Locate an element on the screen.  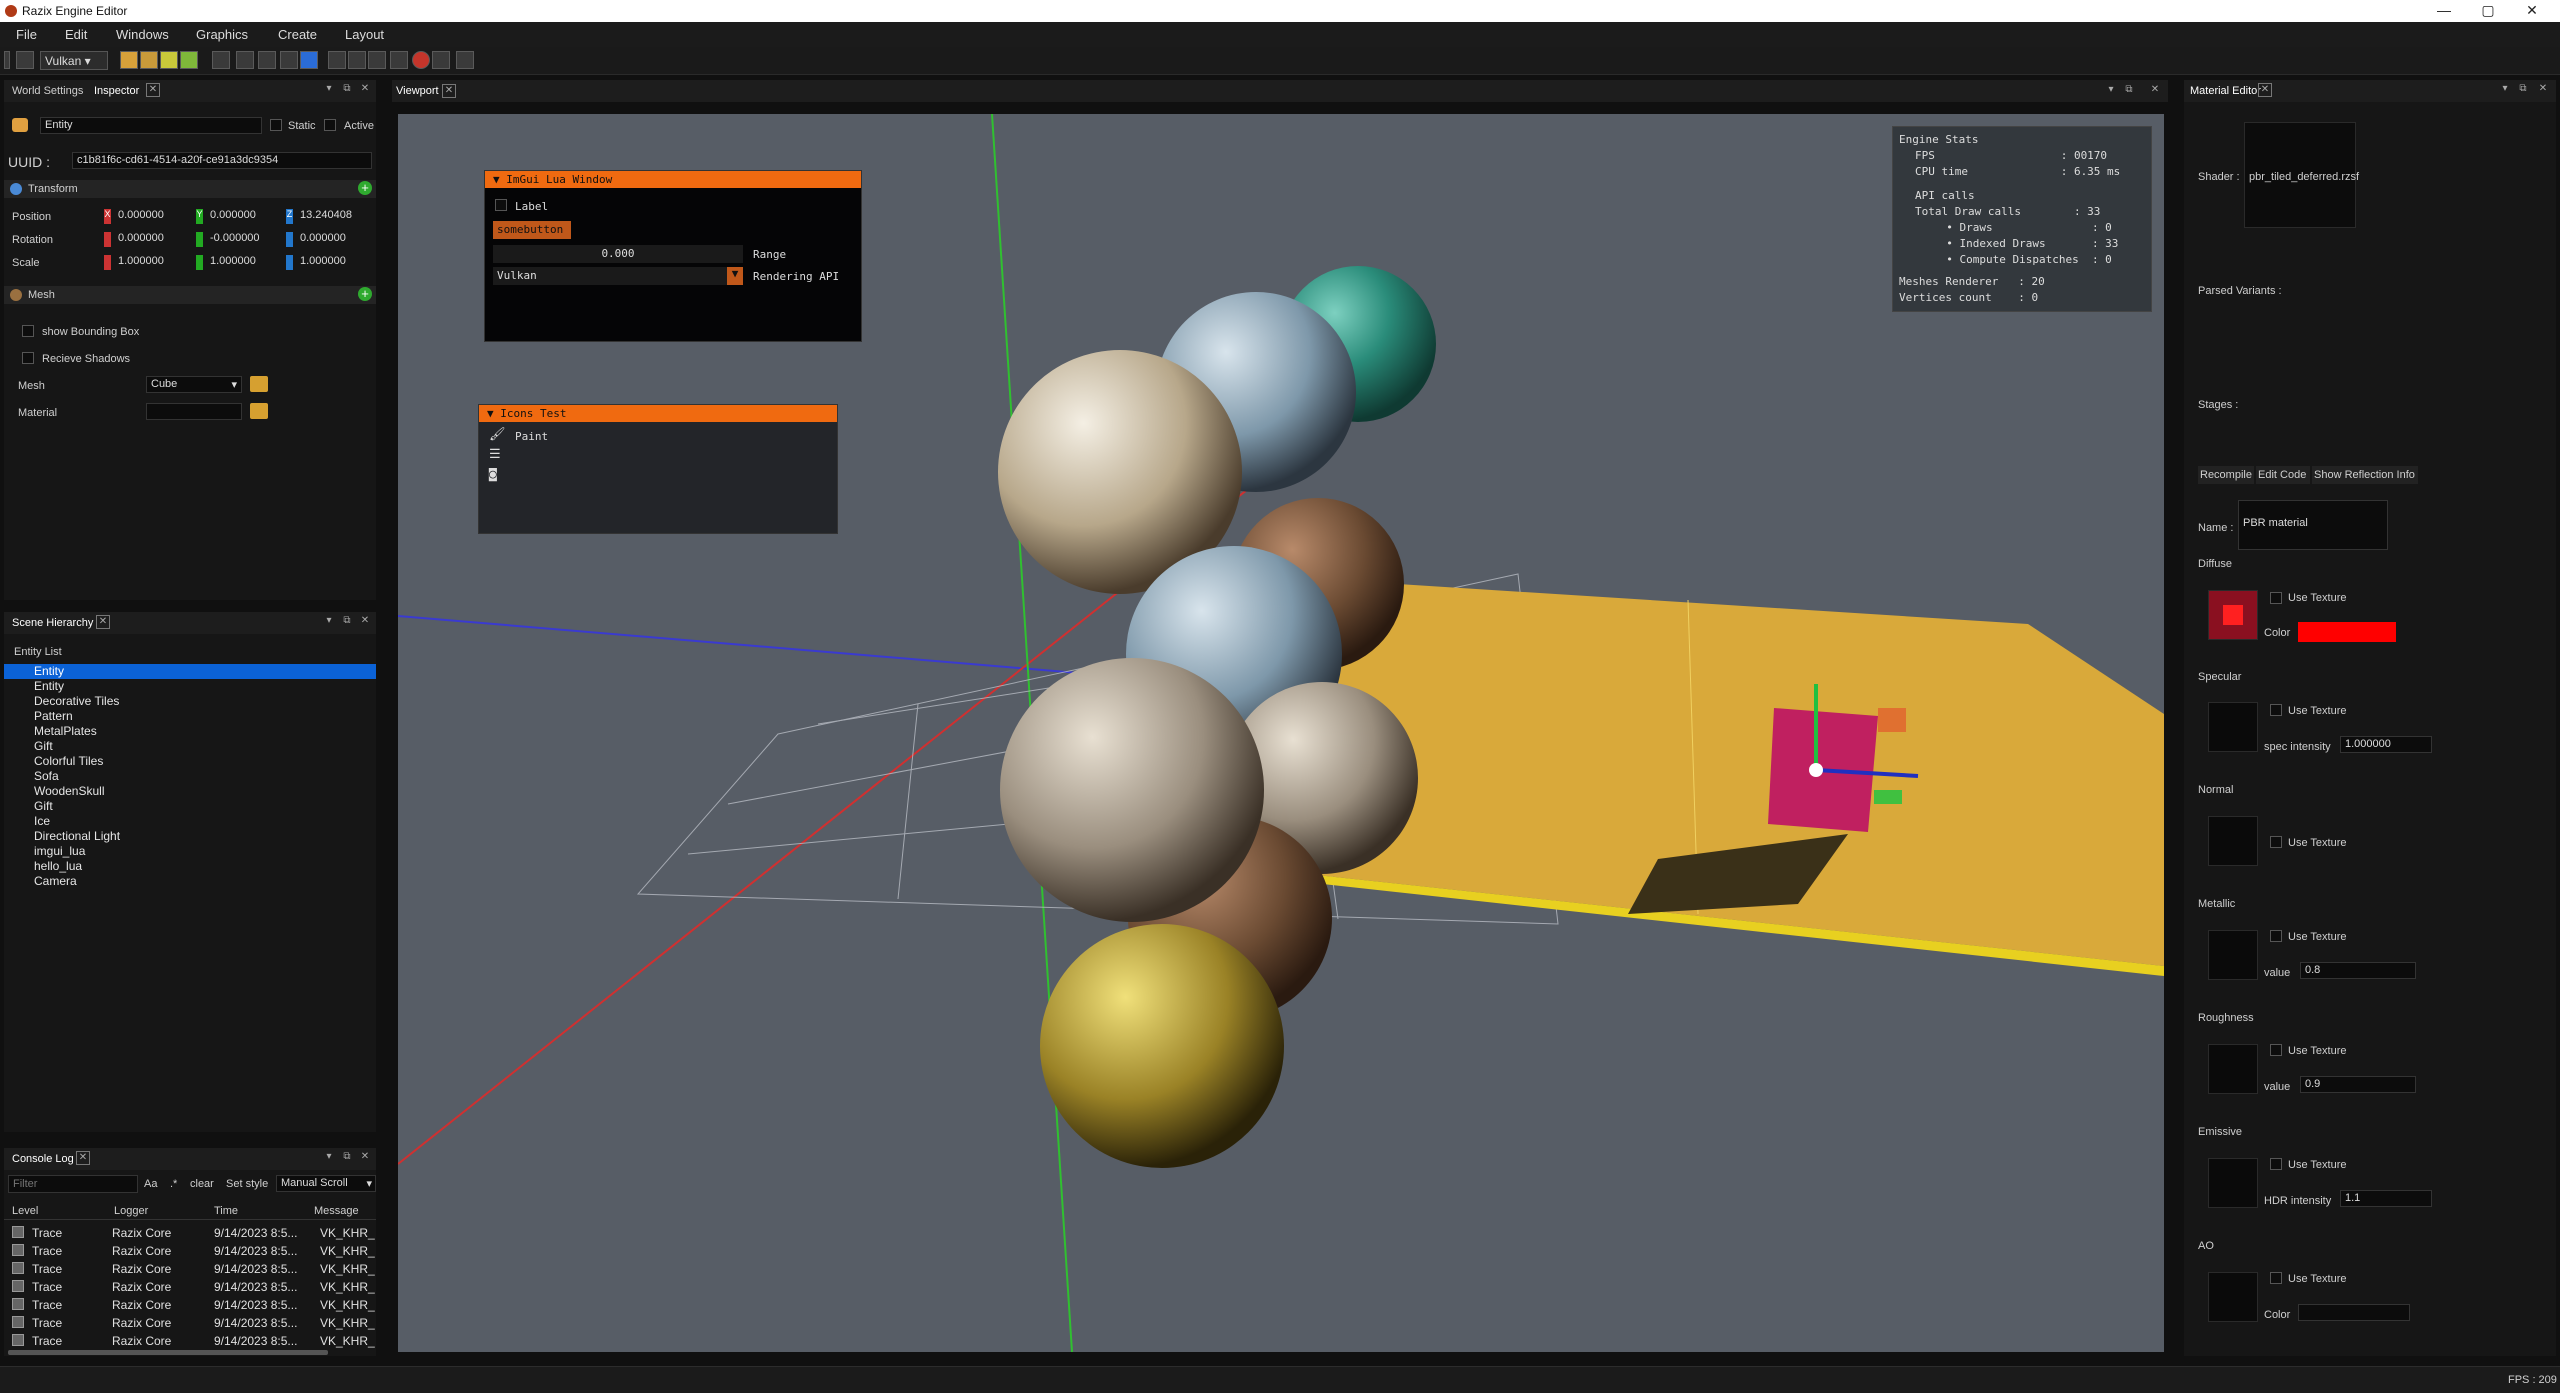
minimize-button: — is located at coordinates (2444, 10).